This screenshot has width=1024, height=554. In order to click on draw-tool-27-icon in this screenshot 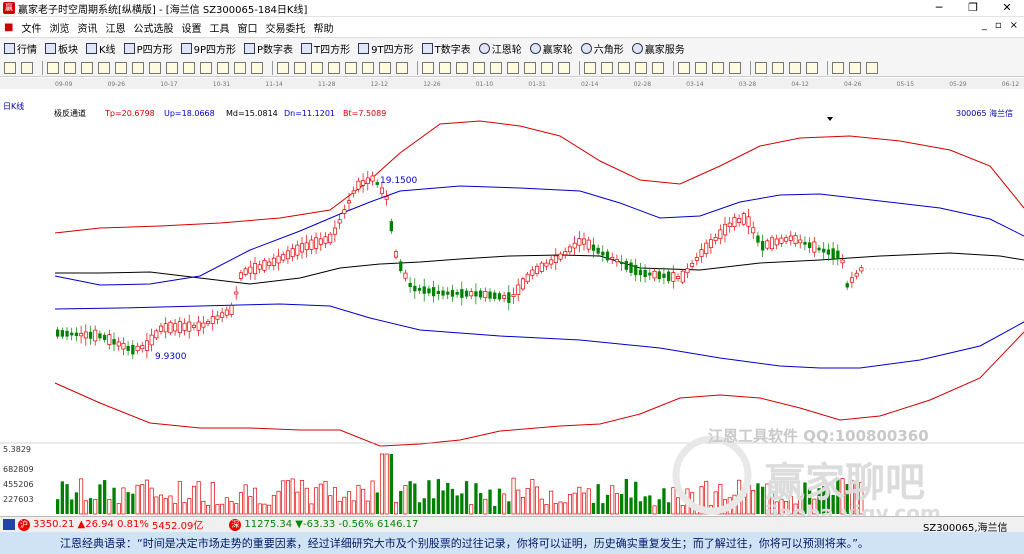, I will do `click(496, 67)`.